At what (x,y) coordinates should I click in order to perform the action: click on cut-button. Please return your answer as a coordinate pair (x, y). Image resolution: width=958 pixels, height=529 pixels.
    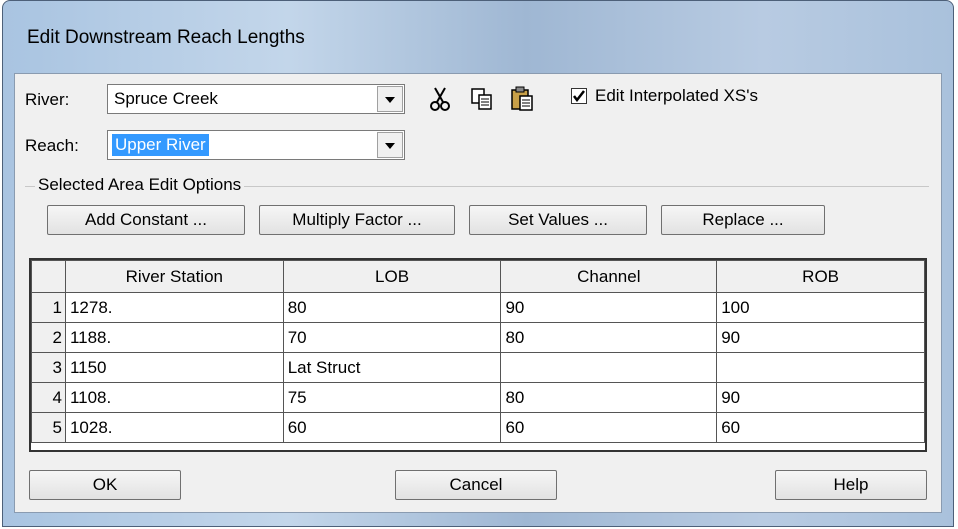
    Looking at the image, I should click on (440, 99).